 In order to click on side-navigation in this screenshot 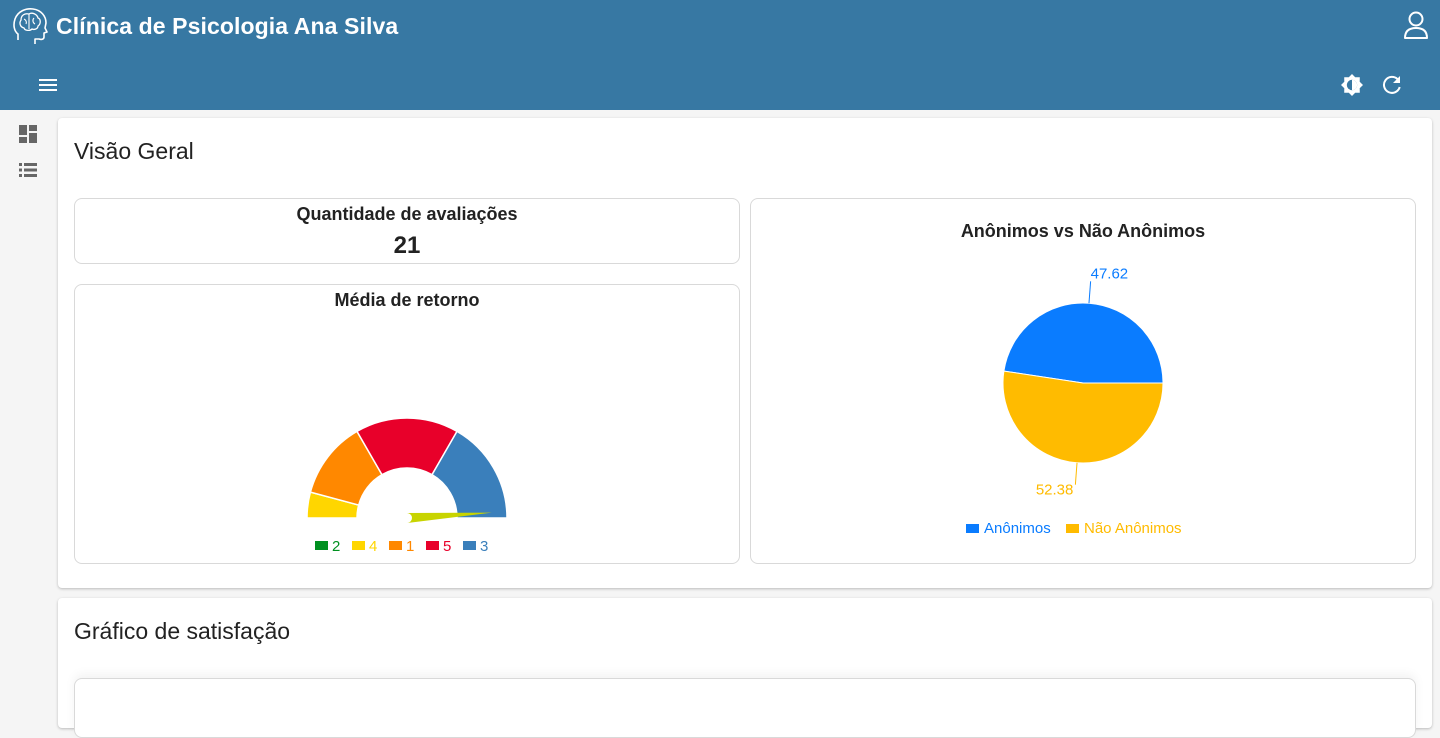, I will do `click(29, 408)`.